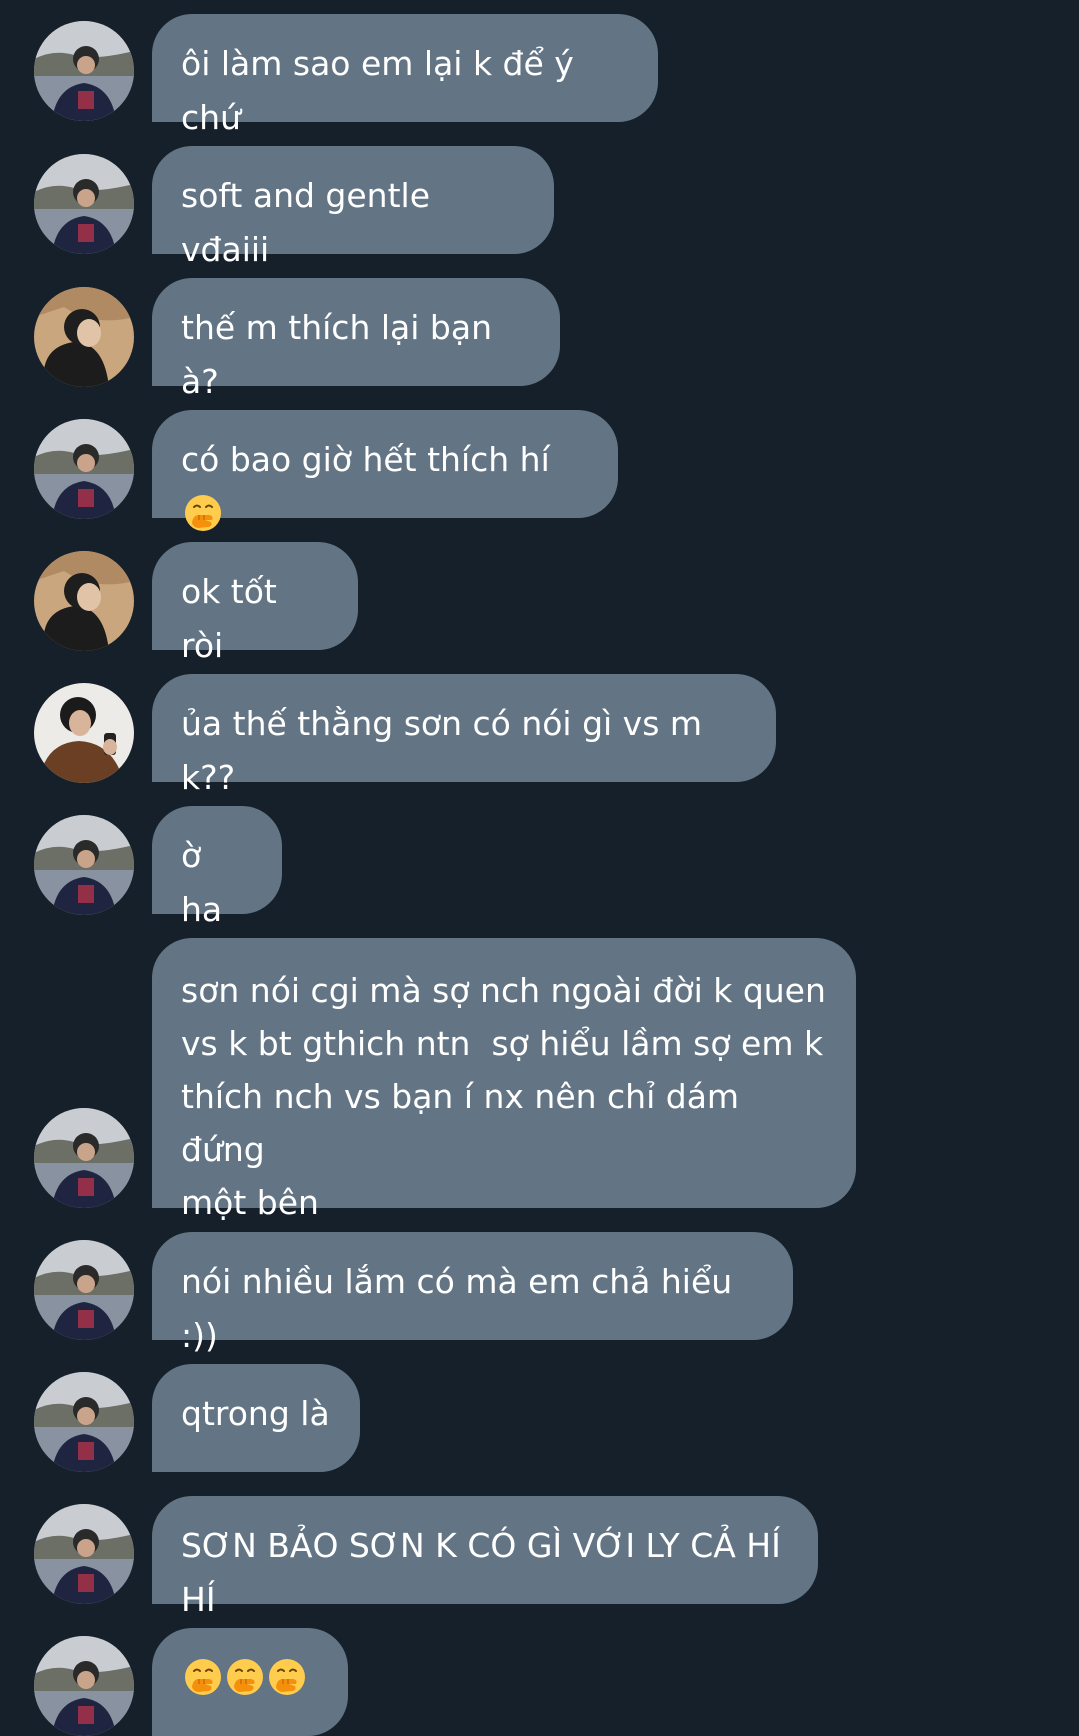 The height and width of the screenshot is (1736, 1079). I want to click on message-bubble: ờ ha, so click(217, 867).